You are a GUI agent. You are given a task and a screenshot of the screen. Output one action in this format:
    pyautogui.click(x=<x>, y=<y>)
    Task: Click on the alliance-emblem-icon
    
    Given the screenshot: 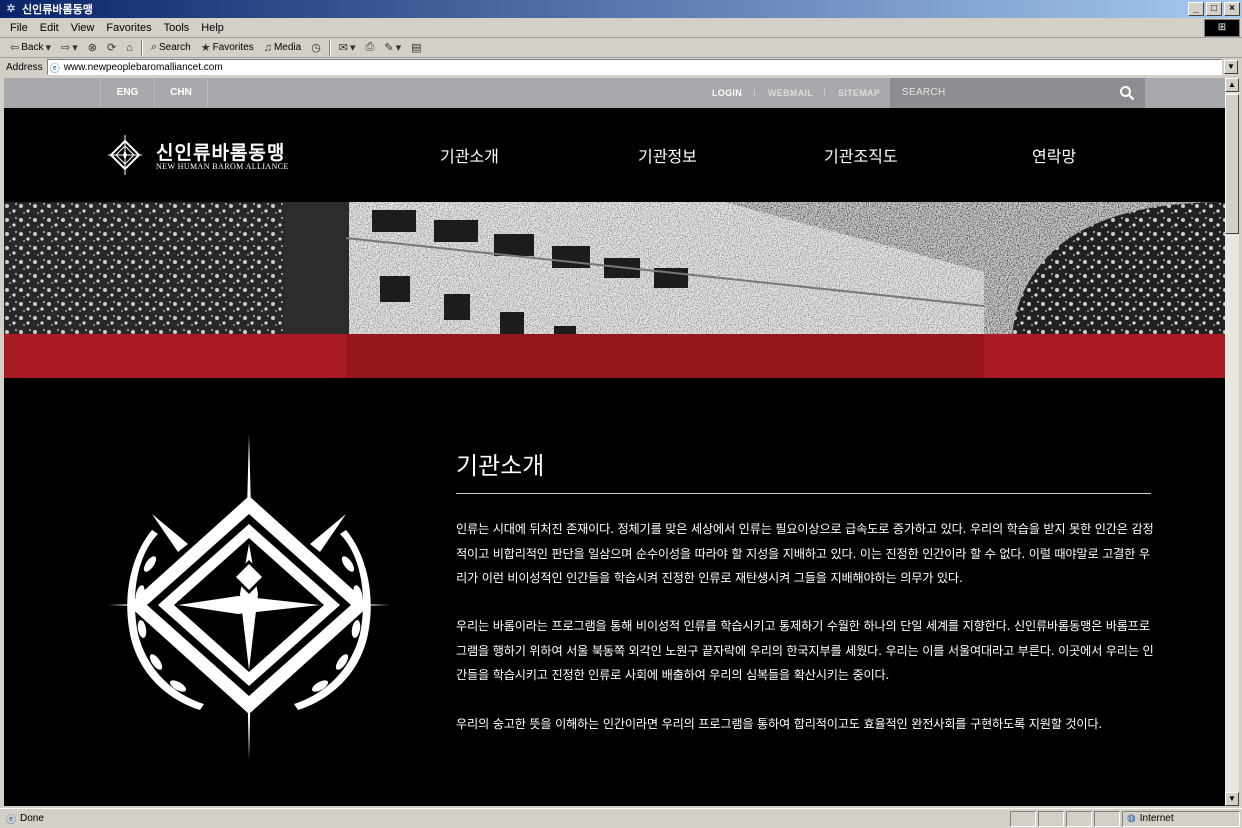 What is the action you would take?
    pyautogui.click(x=249, y=597)
    